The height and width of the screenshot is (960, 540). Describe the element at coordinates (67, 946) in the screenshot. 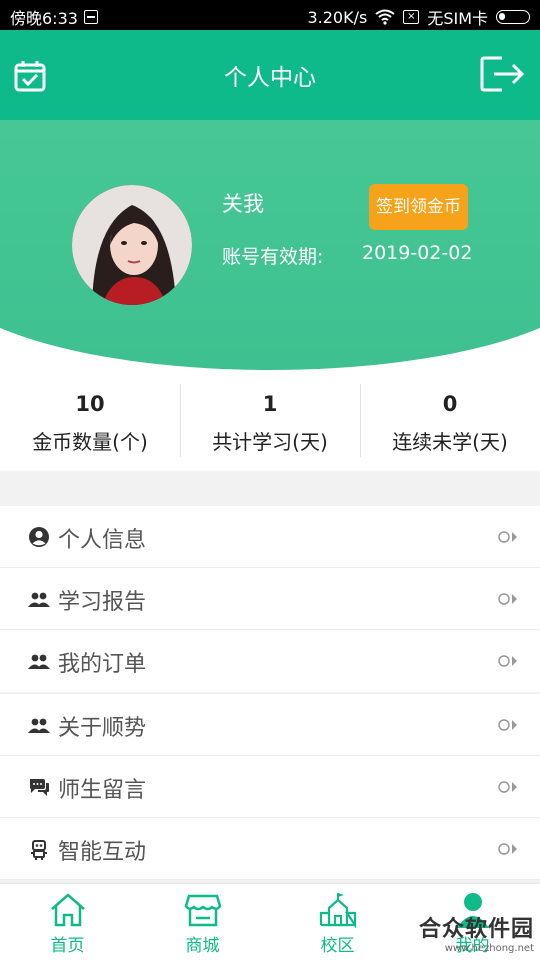

I see `tab-label: 首页` at that location.